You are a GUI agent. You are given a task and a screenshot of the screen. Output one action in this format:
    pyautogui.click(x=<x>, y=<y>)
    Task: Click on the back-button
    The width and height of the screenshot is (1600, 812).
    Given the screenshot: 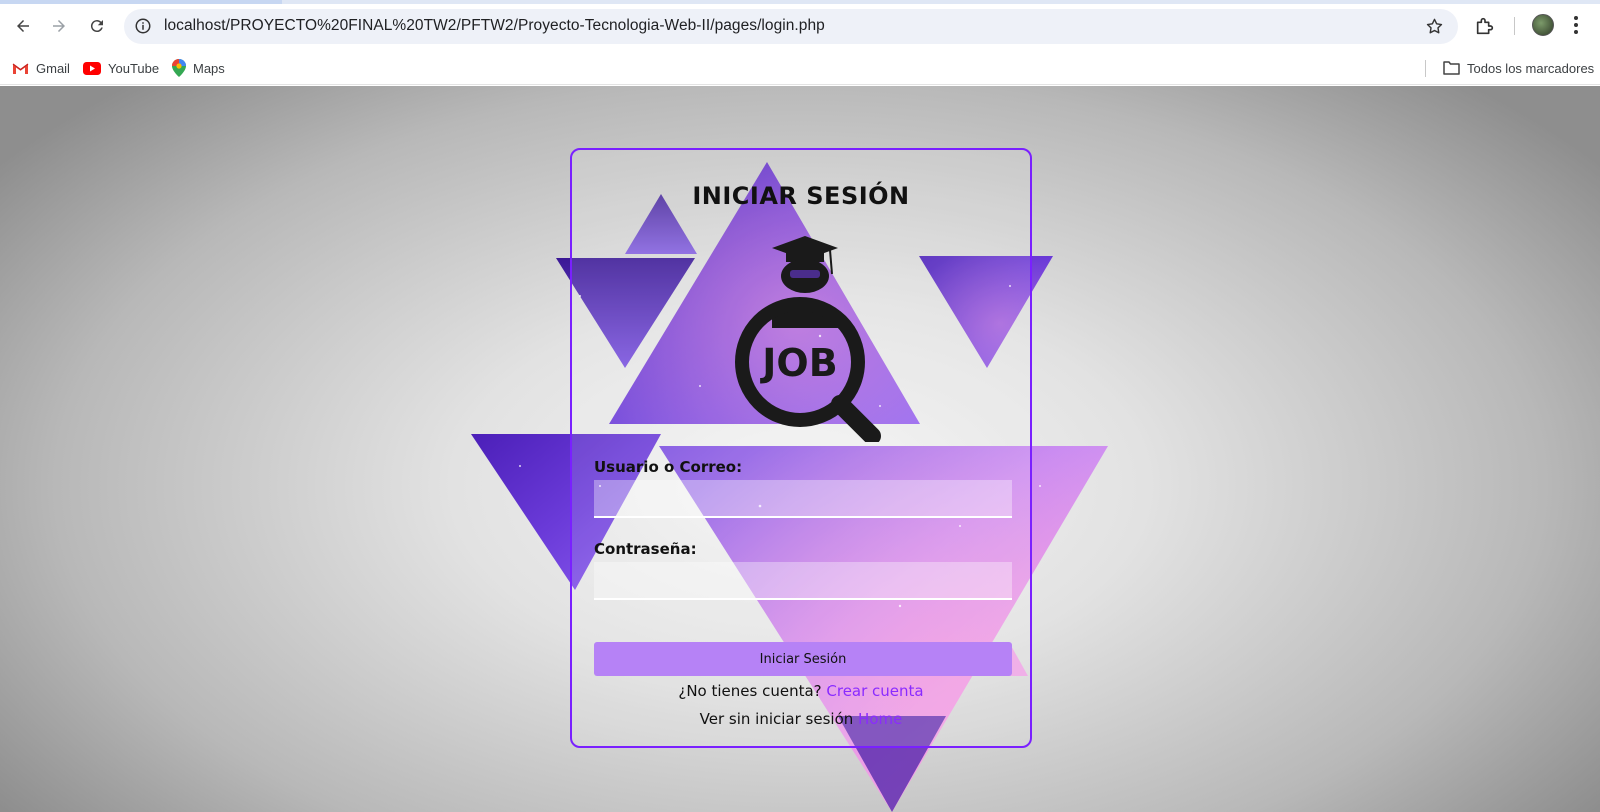 What is the action you would take?
    pyautogui.click(x=23, y=26)
    